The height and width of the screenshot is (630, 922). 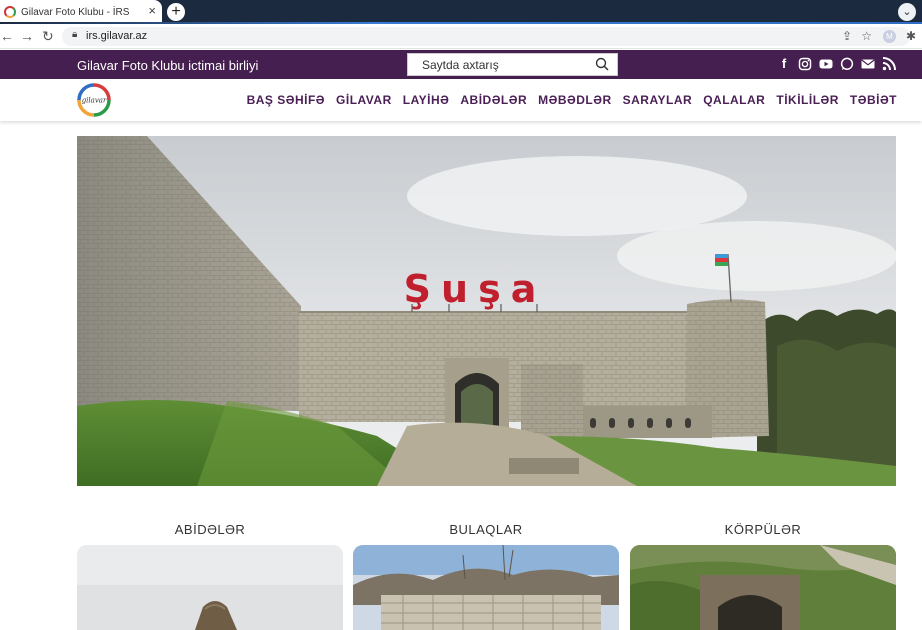 What do you see at coordinates (805, 64) in the screenshot?
I see `instagram-icon` at bounding box center [805, 64].